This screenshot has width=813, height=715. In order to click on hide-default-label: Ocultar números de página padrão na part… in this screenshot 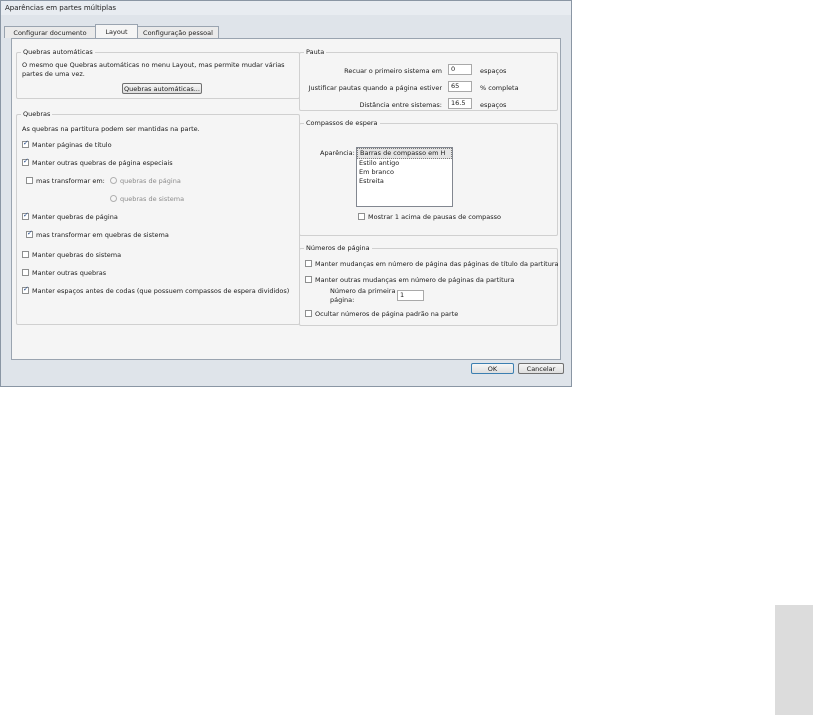, I will do `click(387, 314)`.